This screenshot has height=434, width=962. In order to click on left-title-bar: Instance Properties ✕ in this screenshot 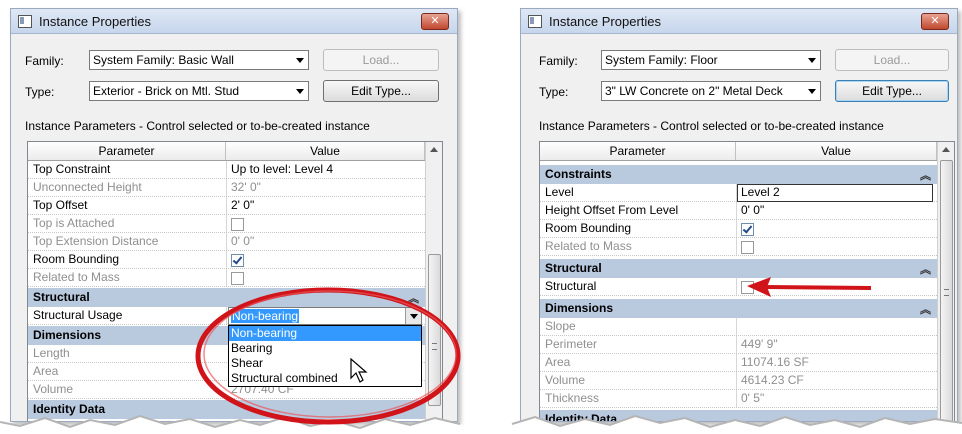, I will do `click(234, 21)`.